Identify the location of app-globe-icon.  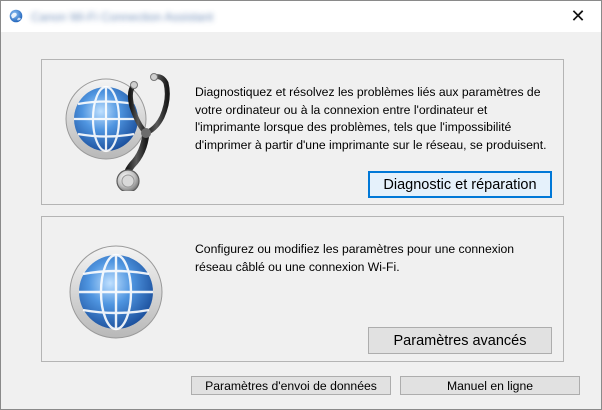
(16, 16).